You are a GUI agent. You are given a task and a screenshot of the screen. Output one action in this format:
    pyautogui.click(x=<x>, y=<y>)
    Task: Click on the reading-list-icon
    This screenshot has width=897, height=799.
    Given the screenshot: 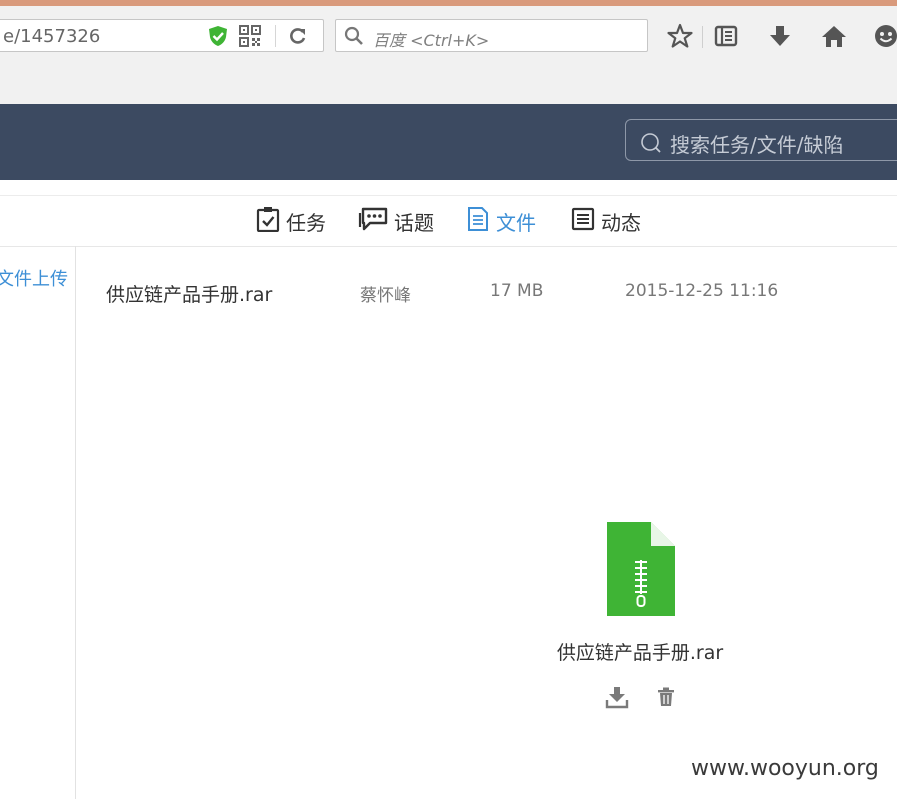 What is the action you would take?
    pyautogui.click(x=726, y=38)
    